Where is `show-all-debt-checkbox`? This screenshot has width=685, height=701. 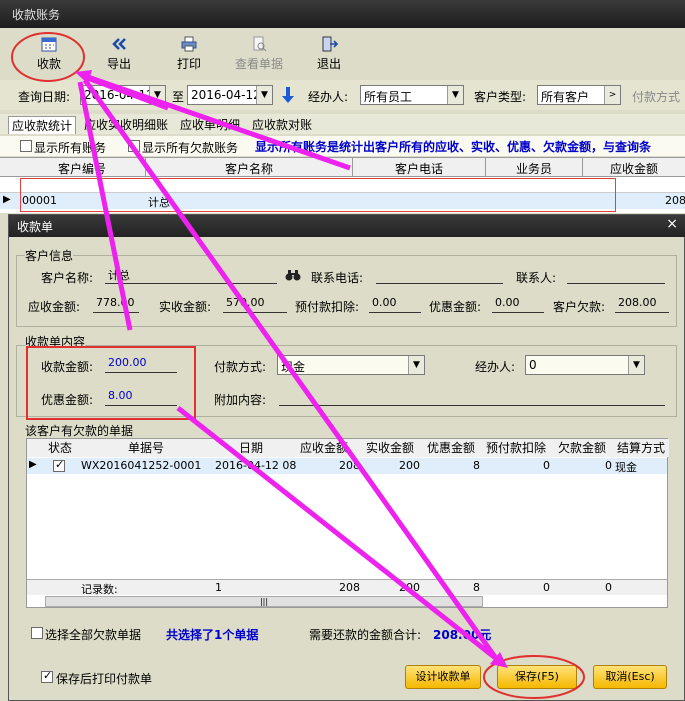 show-all-debt-checkbox is located at coordinates (134, 146).